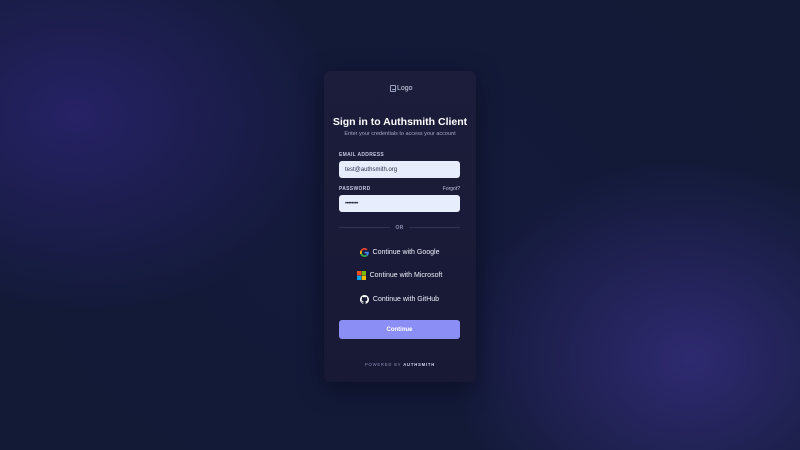  I want to click on microsoft-sign-in-button: Continue with Microsoft, so click(399, 275).